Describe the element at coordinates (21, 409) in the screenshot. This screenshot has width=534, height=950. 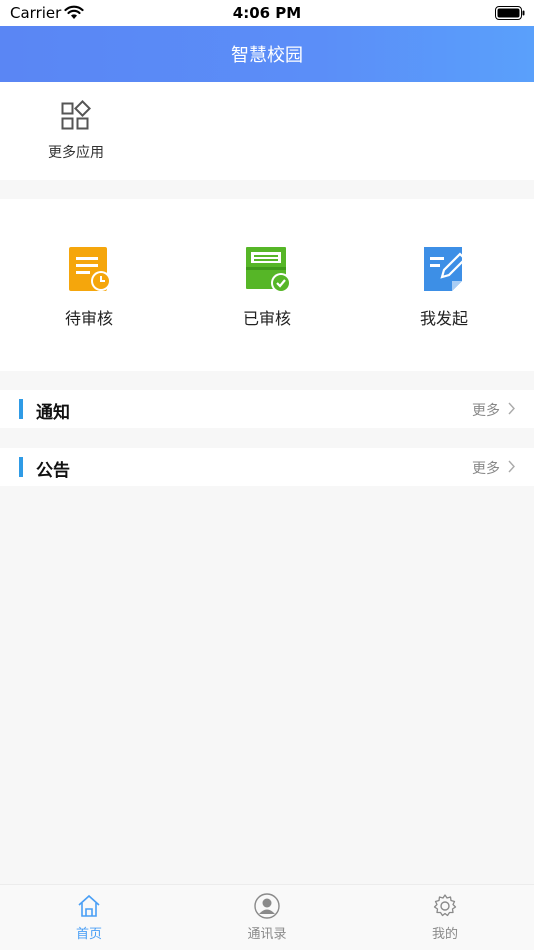
I see `notice-accent-bar` at that location.